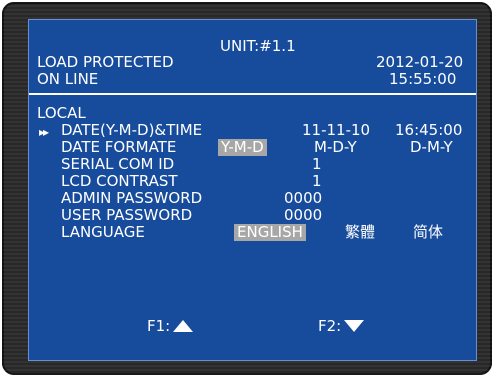 Image resolution: width=496 pixels, height=379 pixels. Describe the element at coordinates (428, 232) in the screenshot. I see `option-simplified-chinese: 简体` at that location.